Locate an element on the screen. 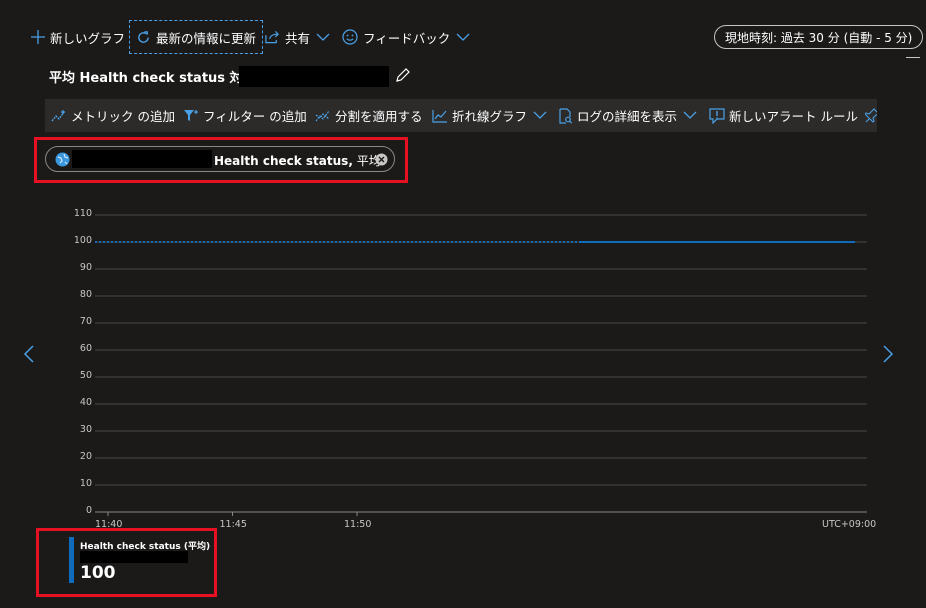  x-tick-label: 11:45 is located at coordinates (233, 524).